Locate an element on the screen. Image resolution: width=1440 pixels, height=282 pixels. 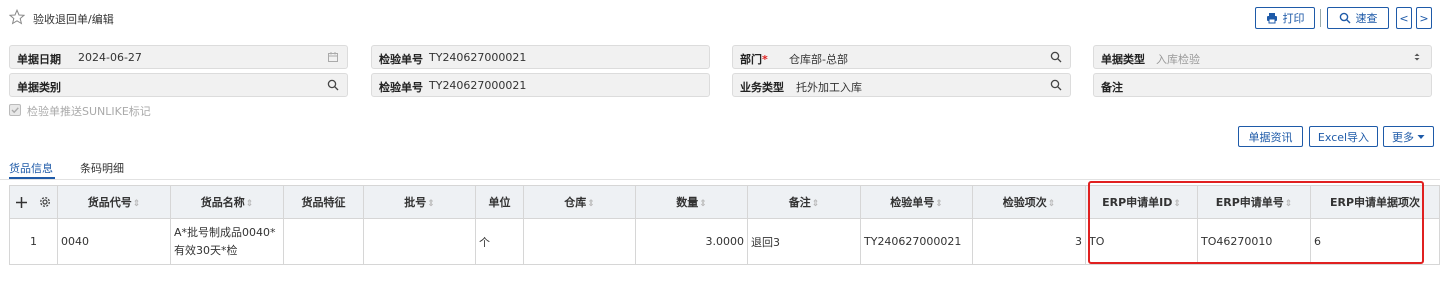
col-header-warehouse: 仓库⇕ is located at coordinates (579, 202).